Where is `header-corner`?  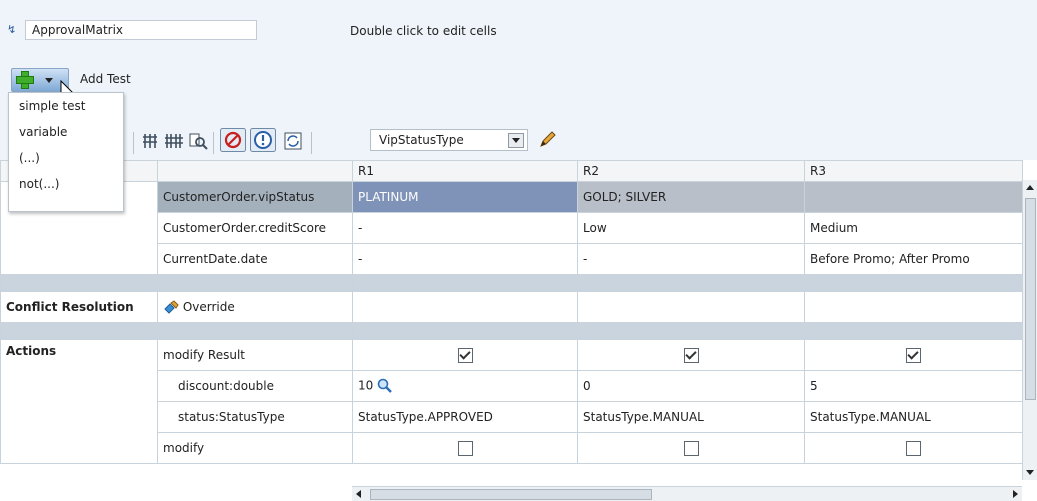 header-corner is located at coordinates (255, 171).